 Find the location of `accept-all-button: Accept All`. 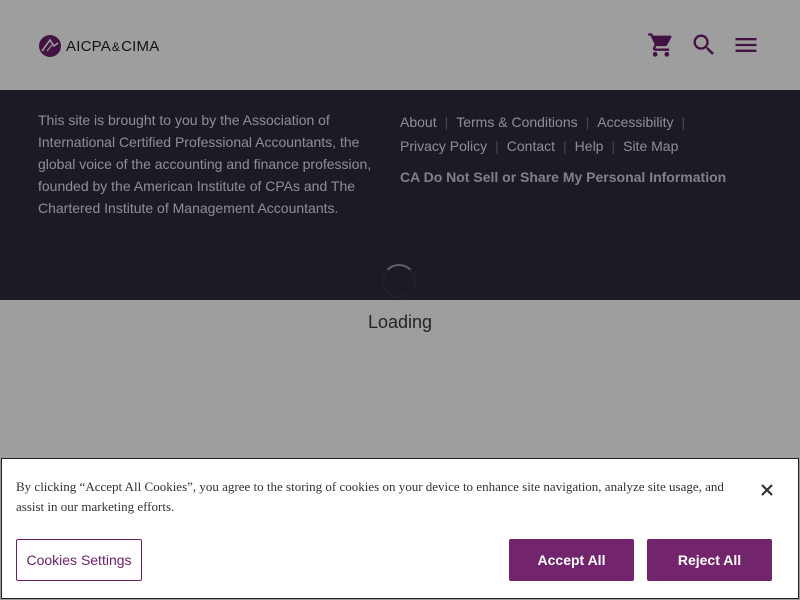

accept-all-button: Accept All is located at coordinates (571, 560).